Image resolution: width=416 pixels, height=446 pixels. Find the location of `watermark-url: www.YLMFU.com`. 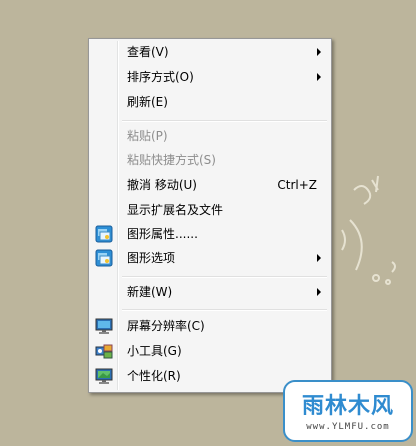

watermark-url: www.YLMFU.com is located at coordinates (348, 427).